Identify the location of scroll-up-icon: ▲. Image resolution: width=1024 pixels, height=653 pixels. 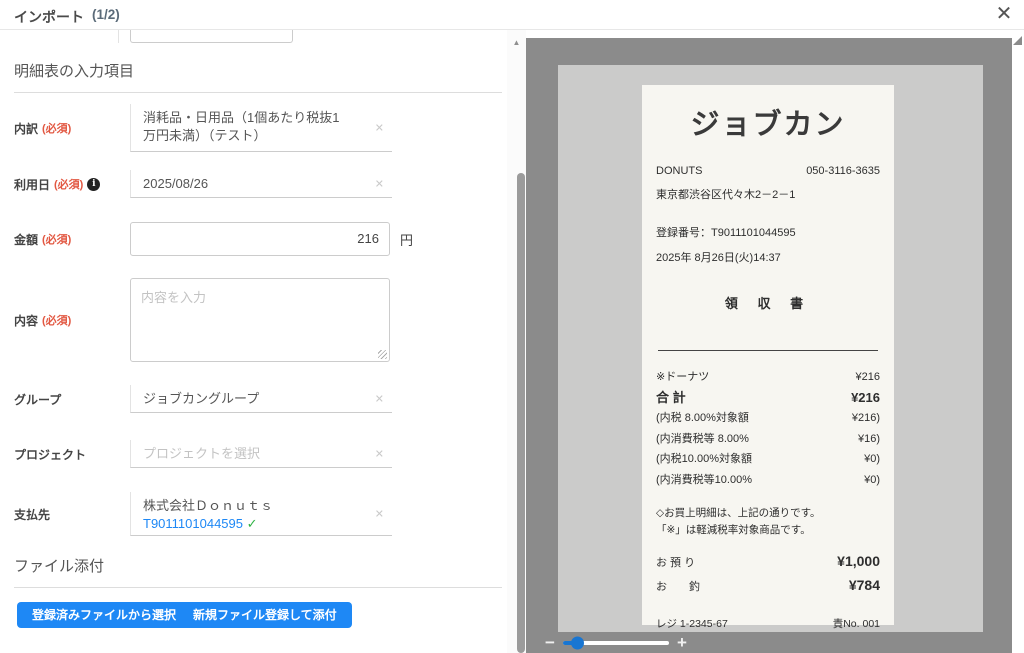
(516, 42).